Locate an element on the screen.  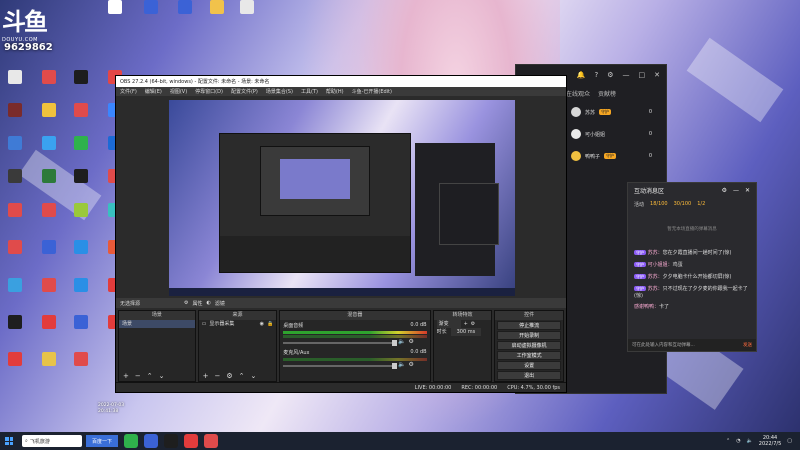
tab-contribution: 贡献榜 is located at coordinates (607, 93).